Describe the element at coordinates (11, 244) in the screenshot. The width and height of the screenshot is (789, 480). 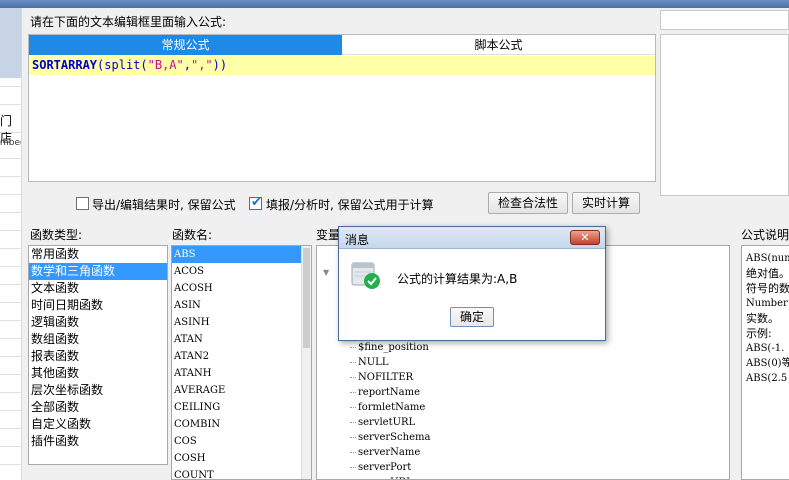
I see `background-window: 门店 mbed` at that location.